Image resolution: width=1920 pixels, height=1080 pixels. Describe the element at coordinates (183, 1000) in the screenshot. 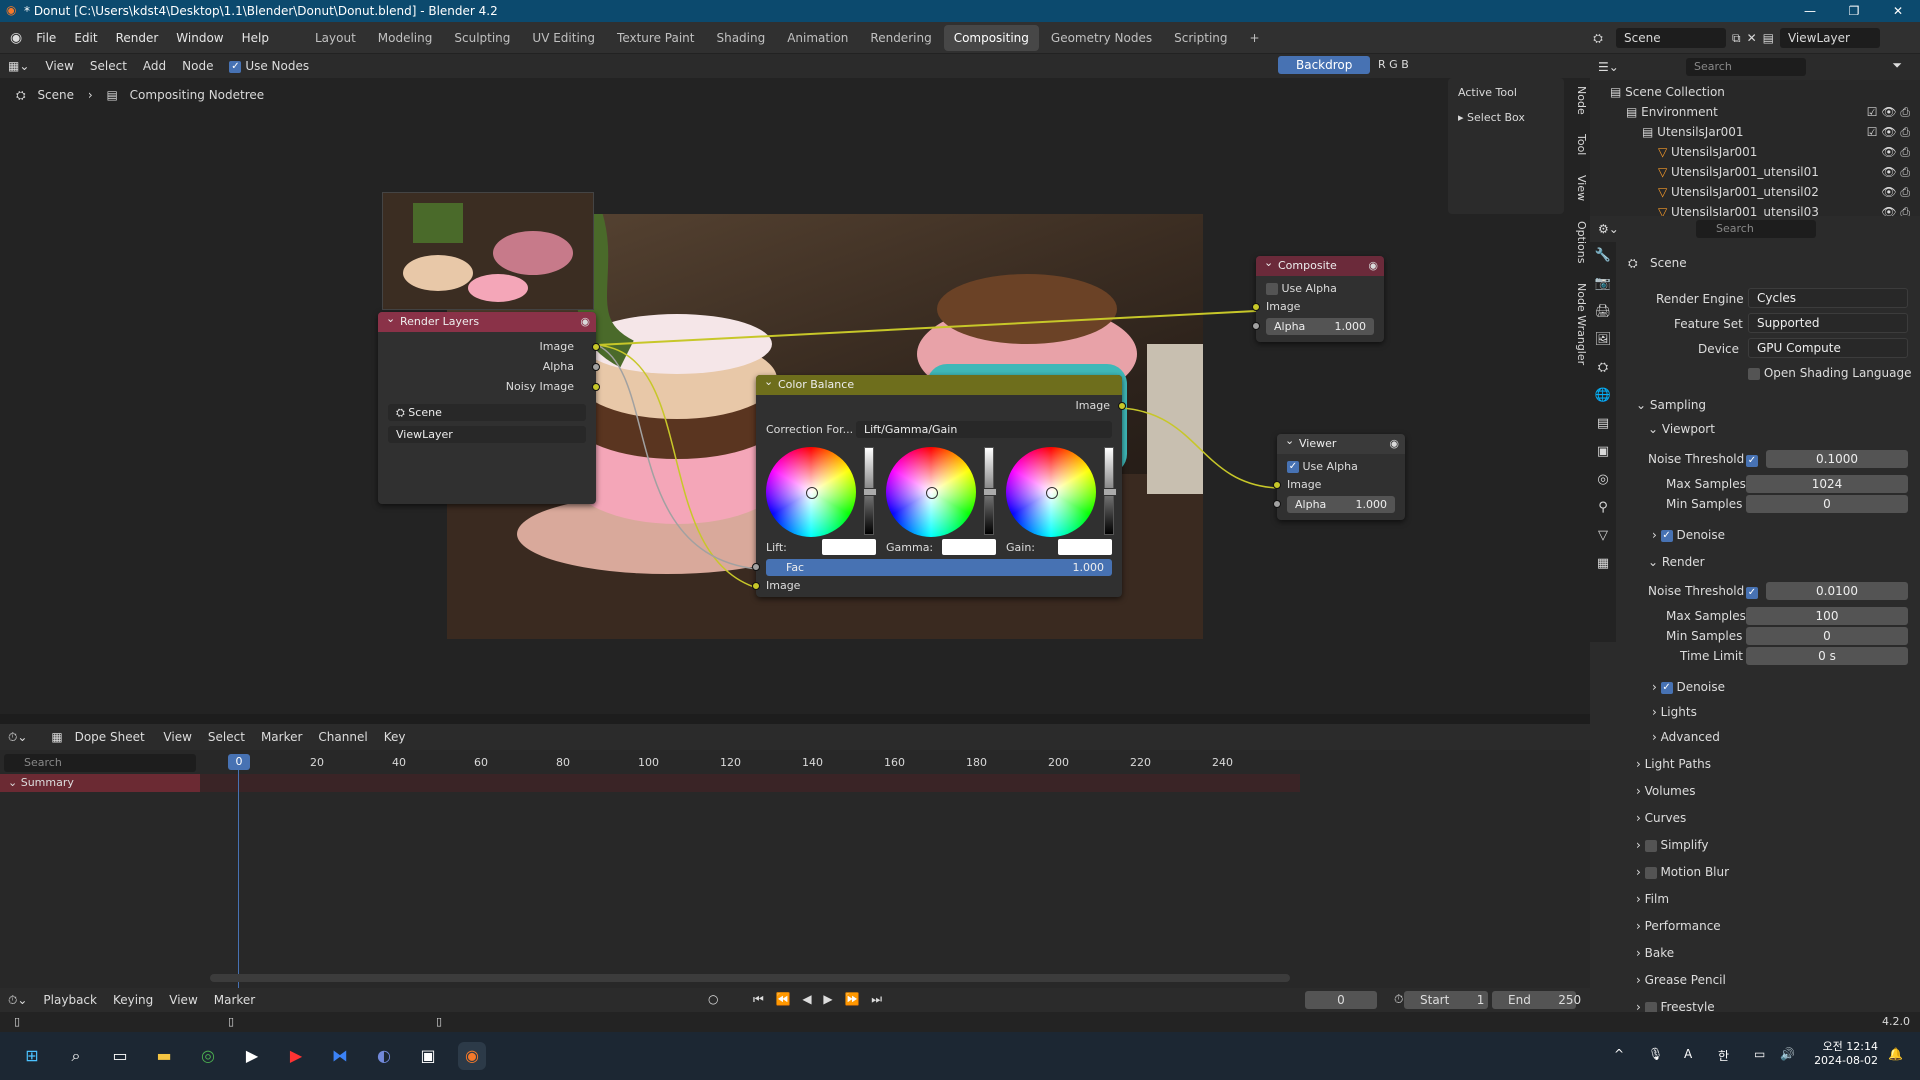

I see `timeline-view-menu: View` at that location.